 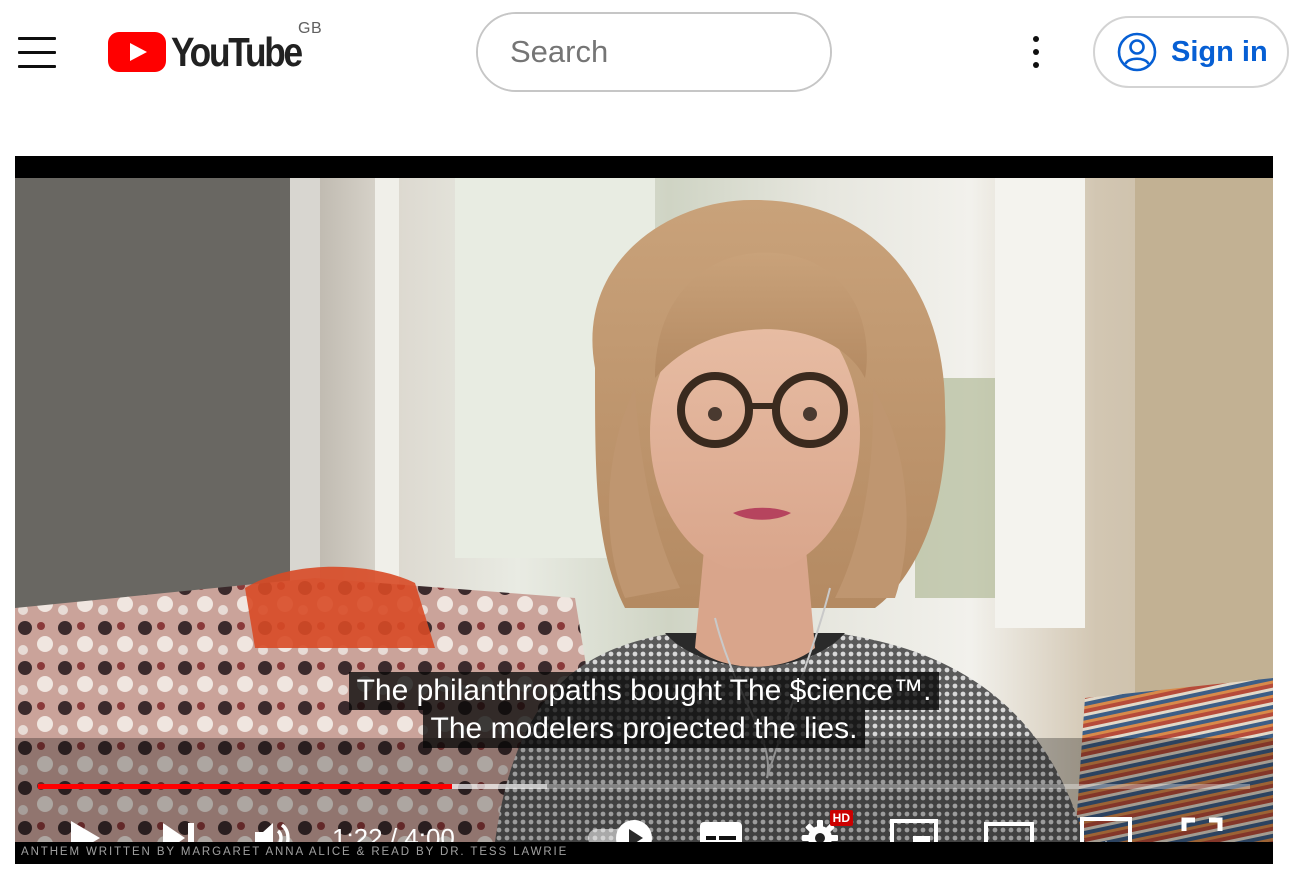 I want to click on autoplay-toggle-icon, so click(x=620, y=831).